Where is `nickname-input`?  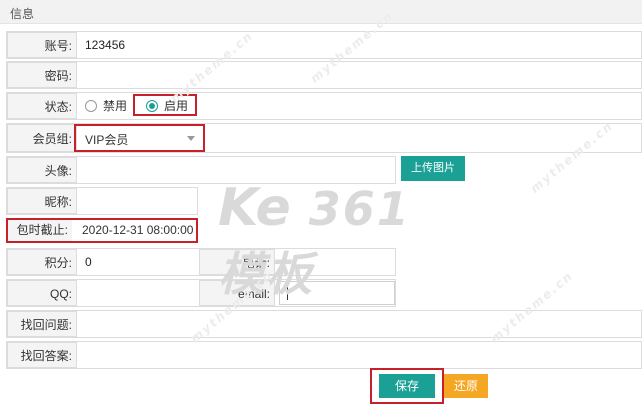 nickname-input is located at coordinates (138, 201).